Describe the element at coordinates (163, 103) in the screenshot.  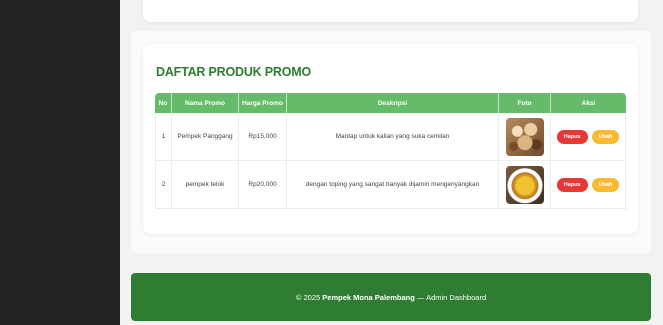
I see `header-no: No` at that location.